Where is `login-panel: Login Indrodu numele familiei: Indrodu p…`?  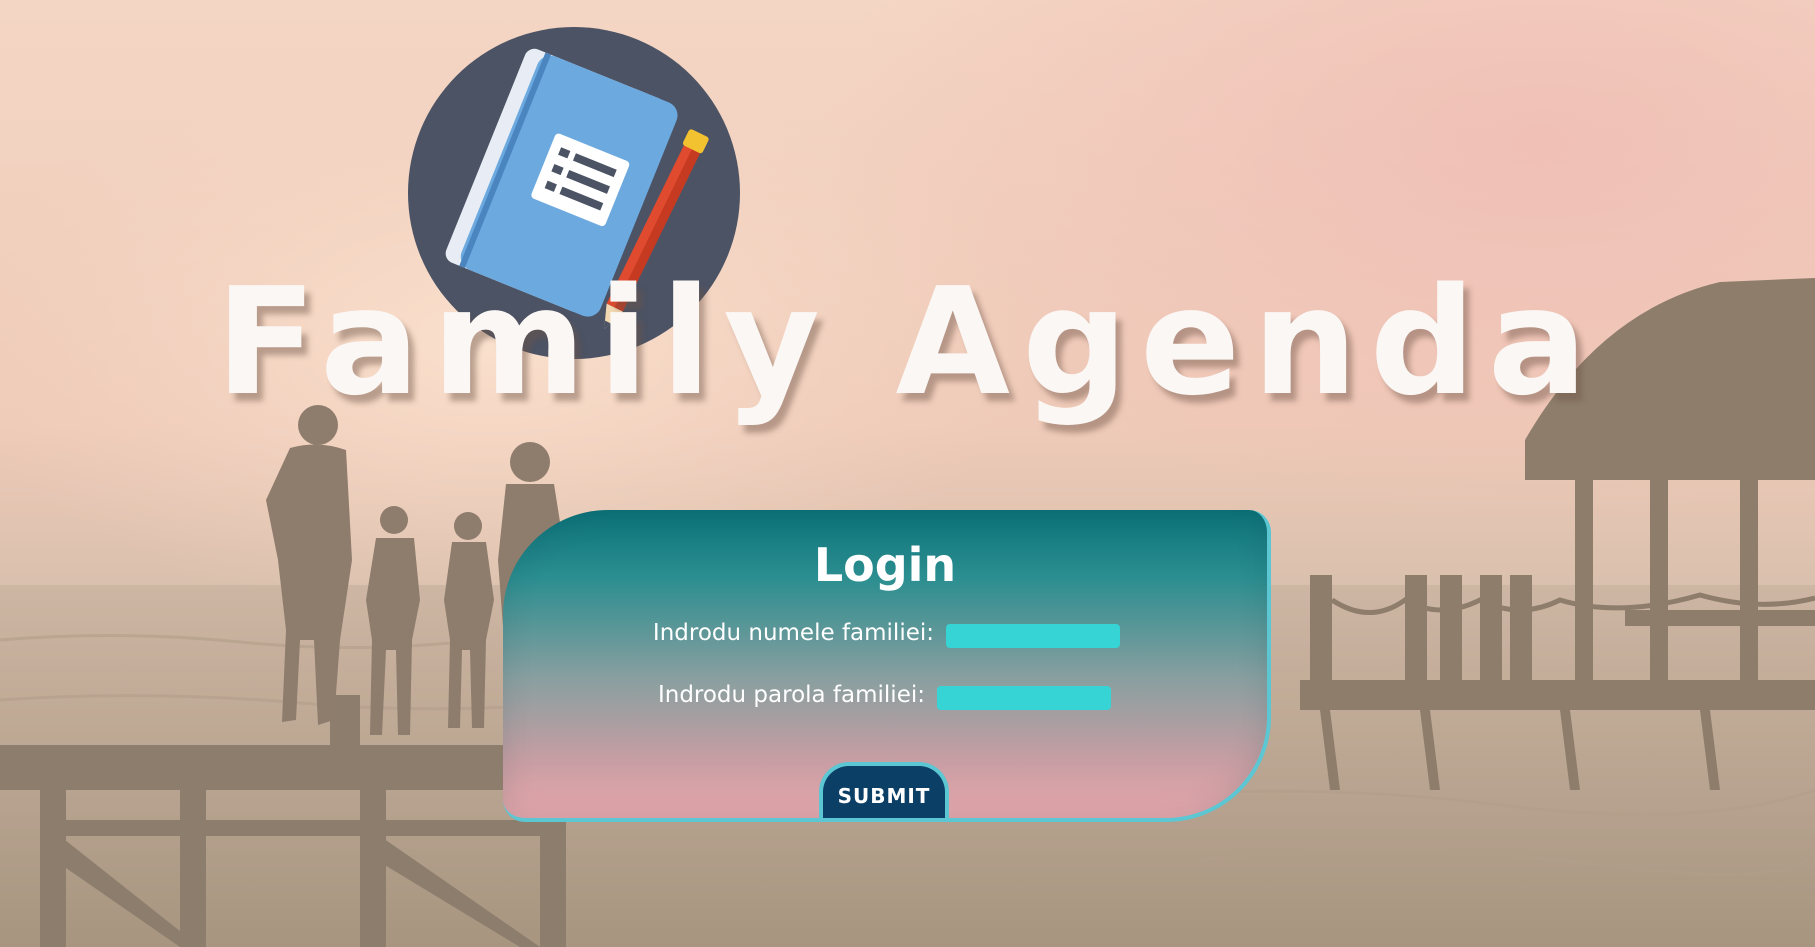
login-panel: Login Indrodu numele familiei: Indrodu p… is located at coordinates (887, 666).